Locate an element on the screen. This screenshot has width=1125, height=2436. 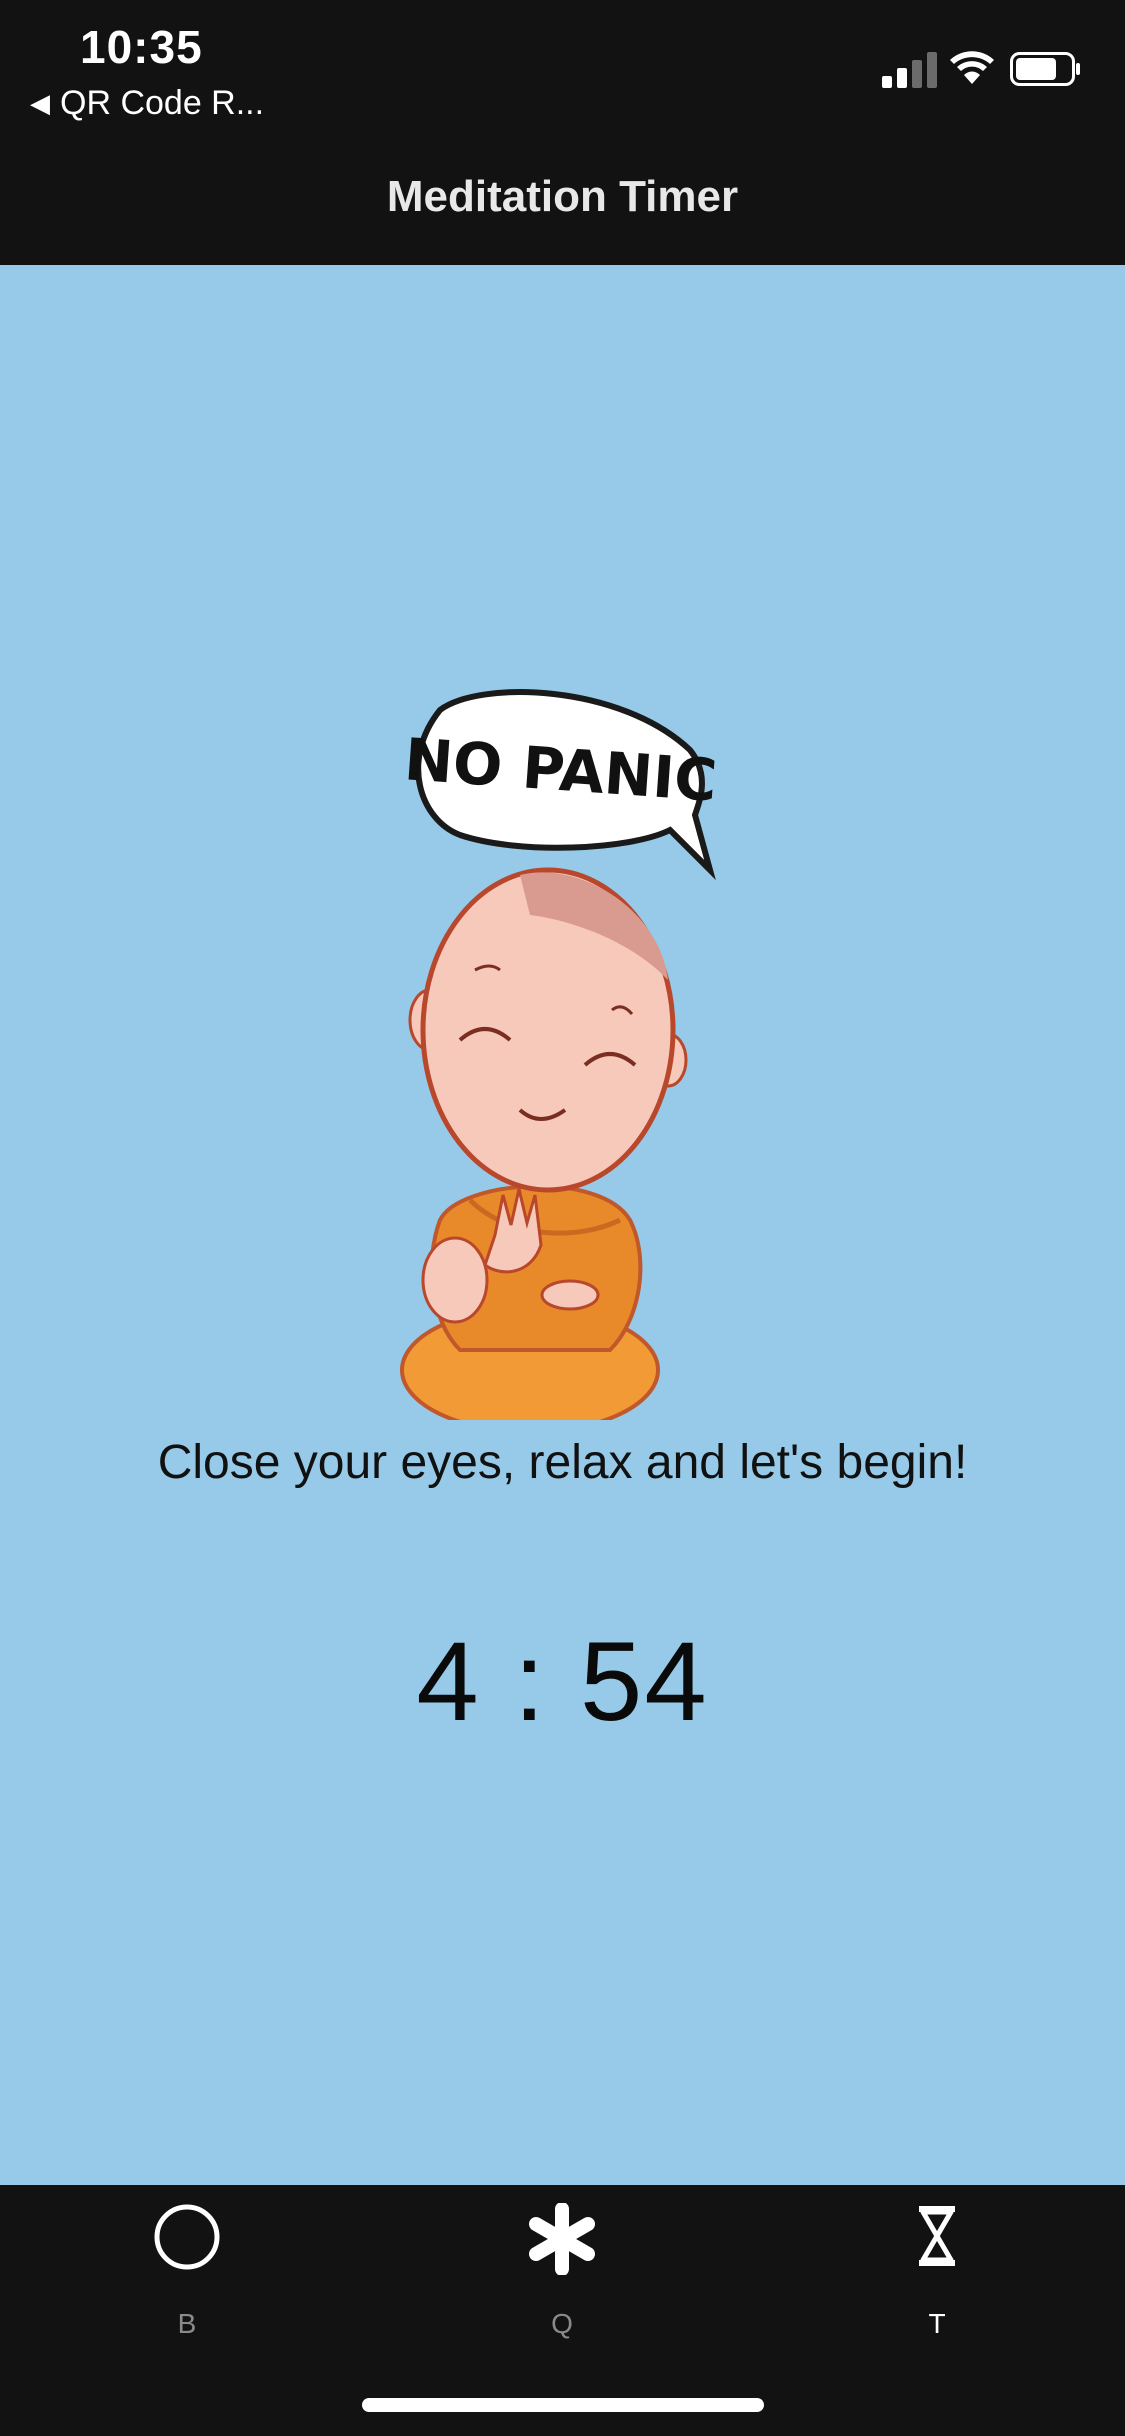
page-title: Meditation Timer is located at coordinates (562, 196).